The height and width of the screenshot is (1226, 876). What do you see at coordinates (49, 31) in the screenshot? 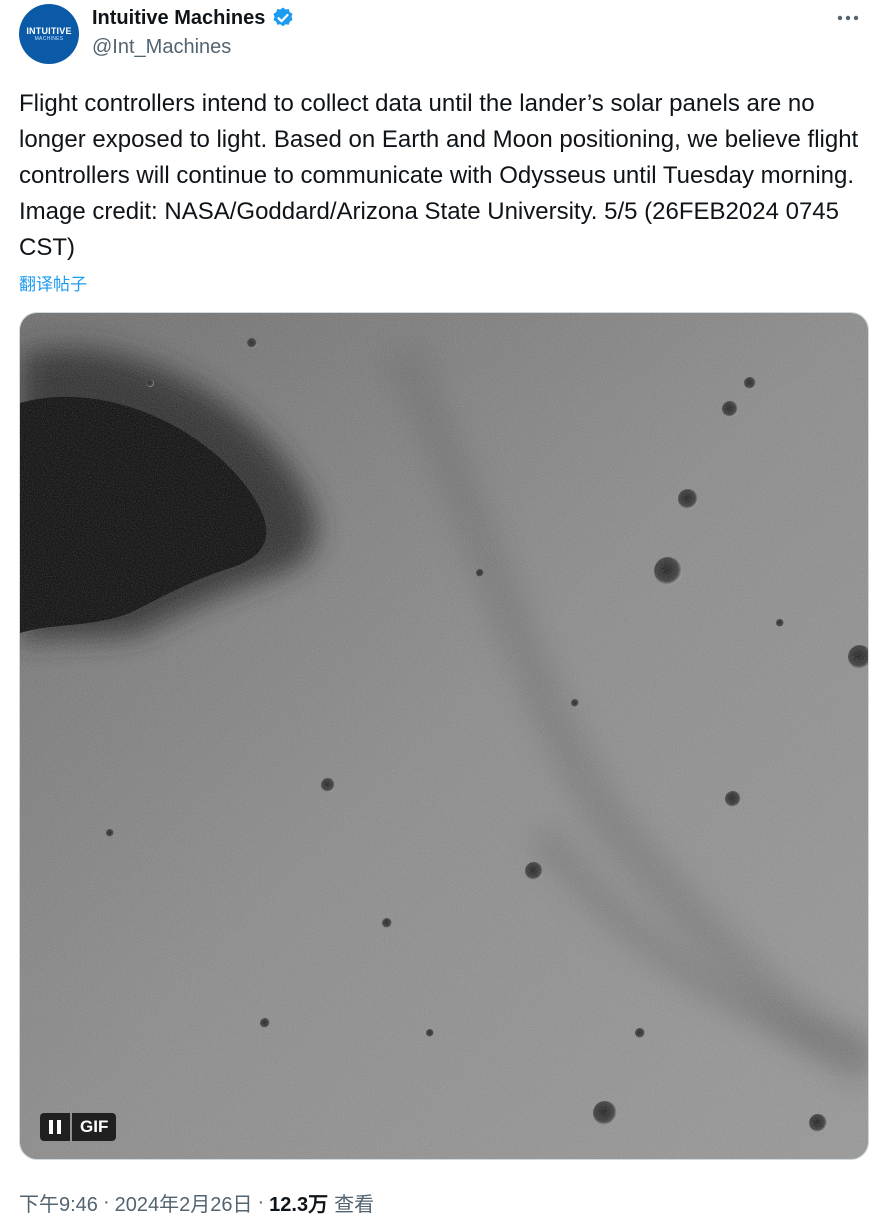
I see `avatar-logo-text: INTUITIVE` at bounding box center [49, 31].